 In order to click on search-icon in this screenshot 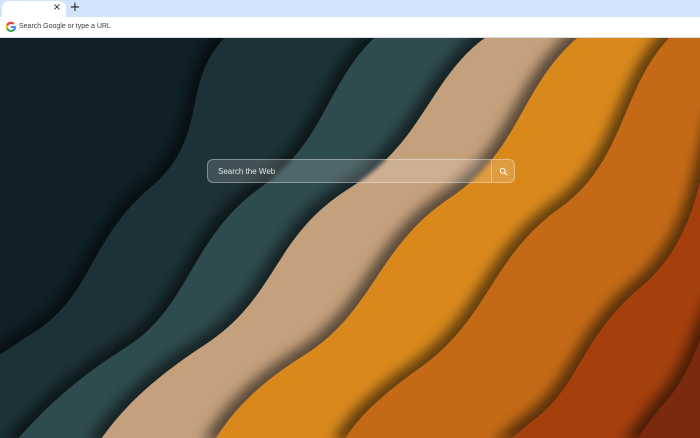, I will do `click(503, 171)`.